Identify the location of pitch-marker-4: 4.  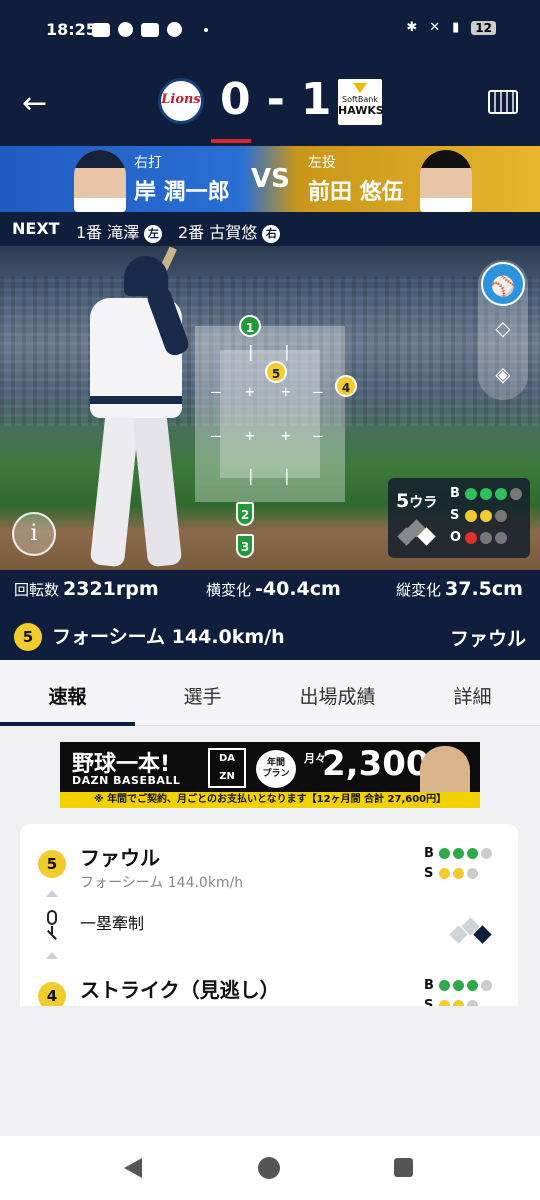
(346, 386).